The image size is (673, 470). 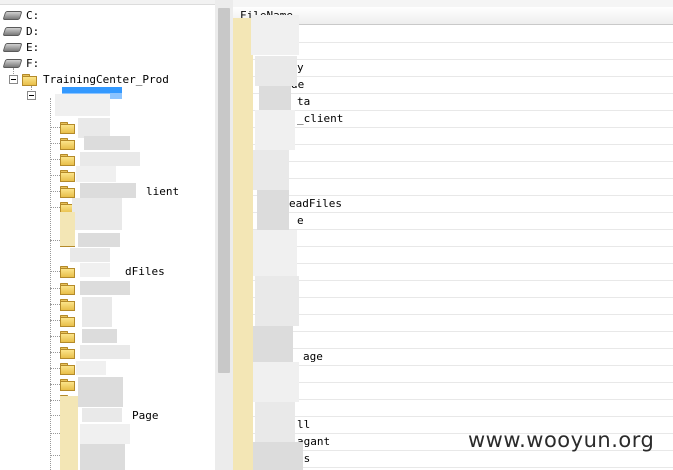 I want to click on file-name: e, so click(x=300, y=220).